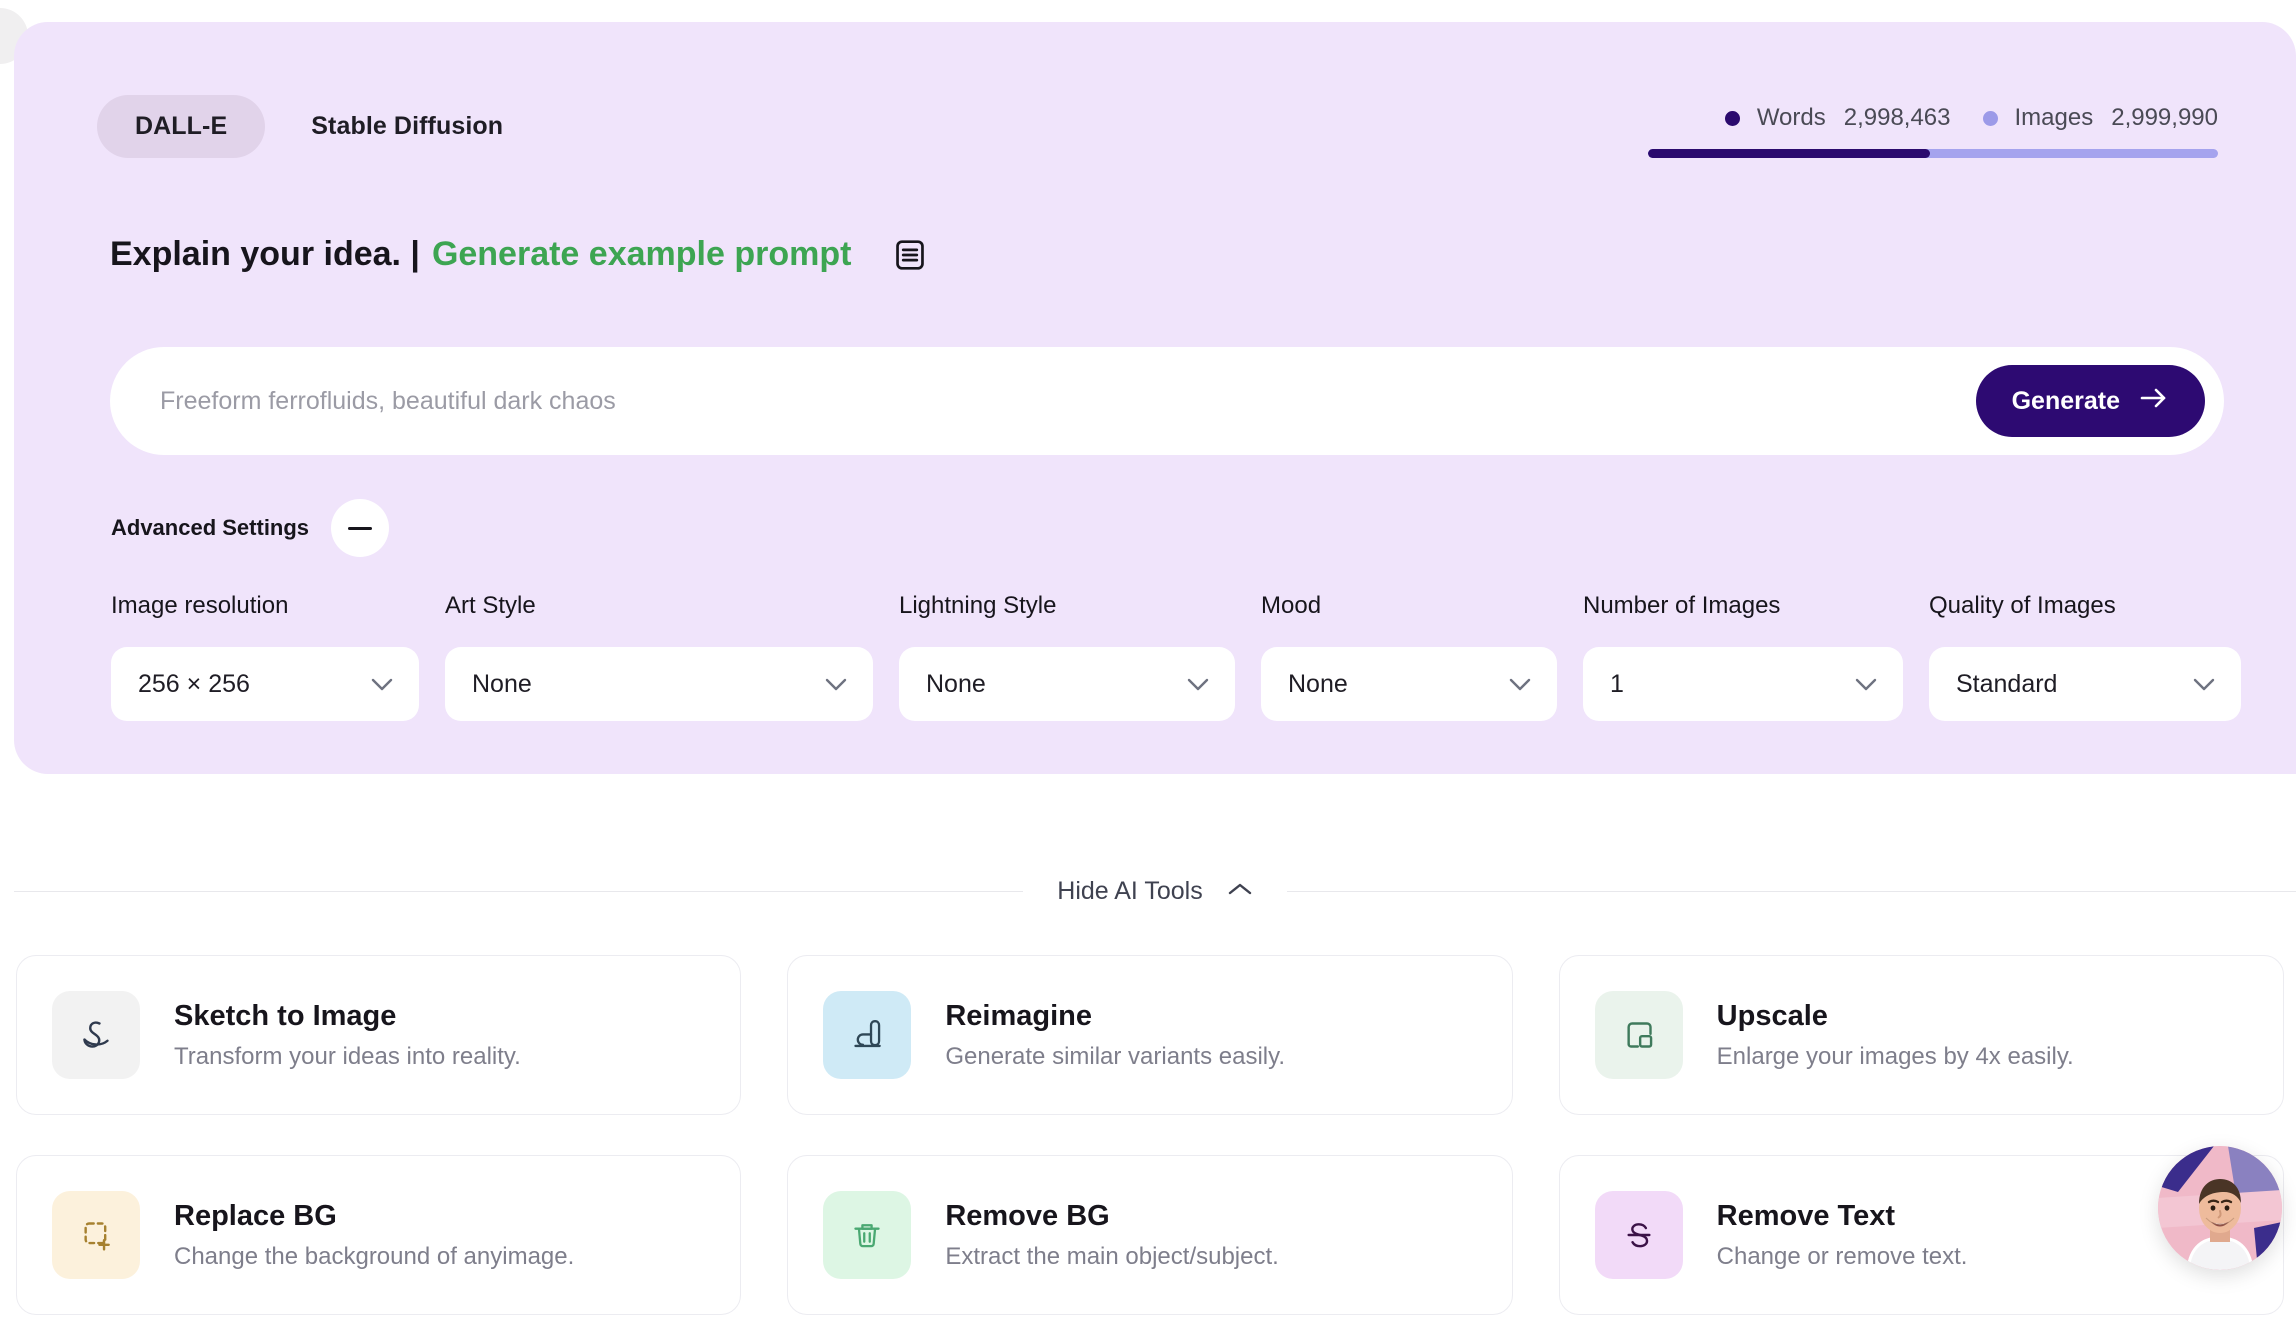 The width and height of the screenshot is (2296, 1338). I want to click on number-of-images-select: 1, so click(1743, 684).